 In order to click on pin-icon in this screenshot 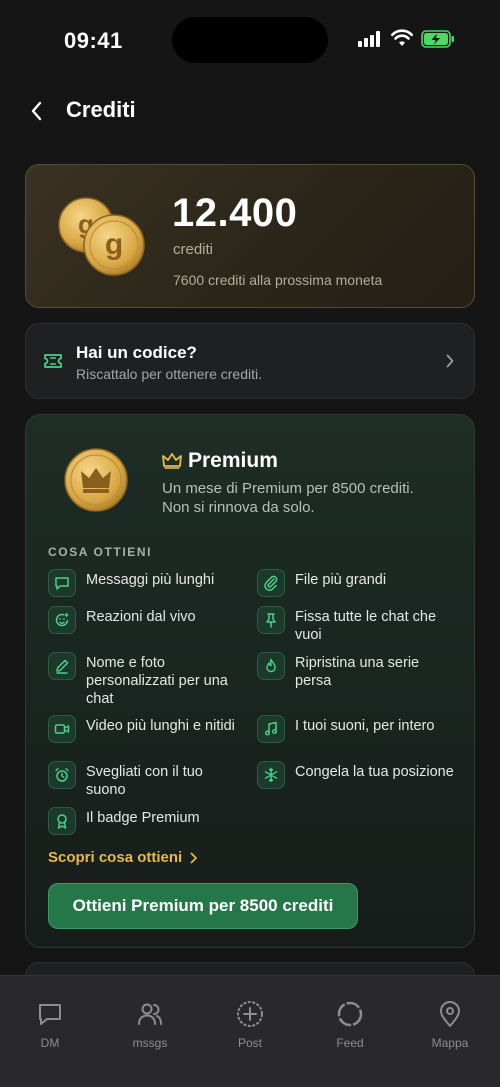, I will do `click(271, 620)`.